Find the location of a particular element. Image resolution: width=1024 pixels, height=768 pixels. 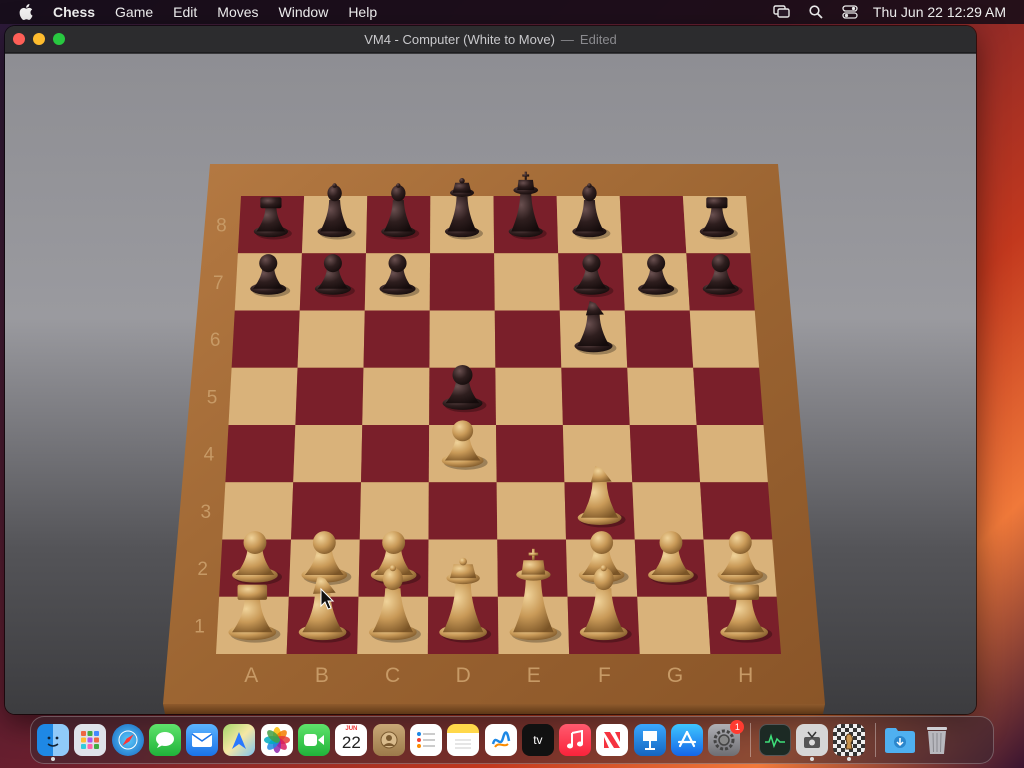

square-g4 is located at coordinates (665, 454).